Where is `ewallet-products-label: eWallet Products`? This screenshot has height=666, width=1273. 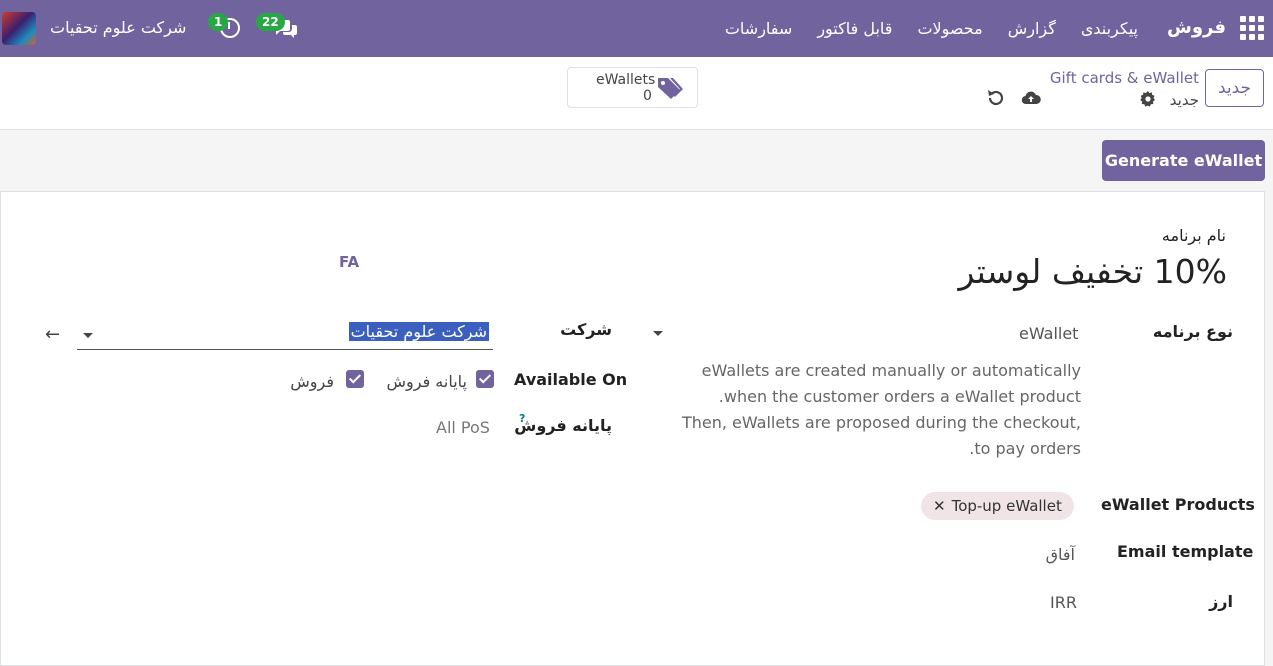 ewallet-products-label: eWallet Products is located at coordinates (1178, 504).